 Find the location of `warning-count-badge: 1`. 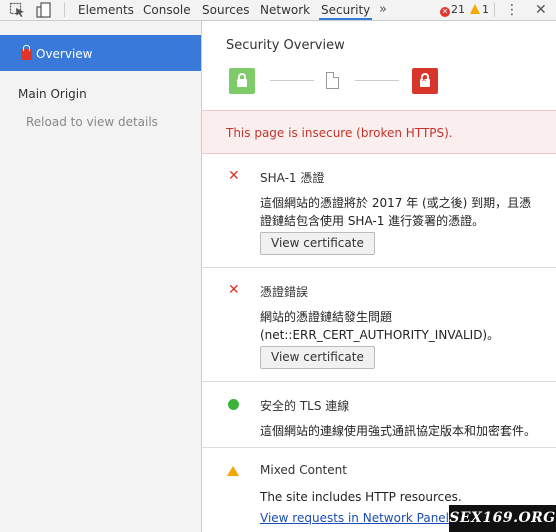

warning-count-badge: 1 is located at coordinates (479, 10).